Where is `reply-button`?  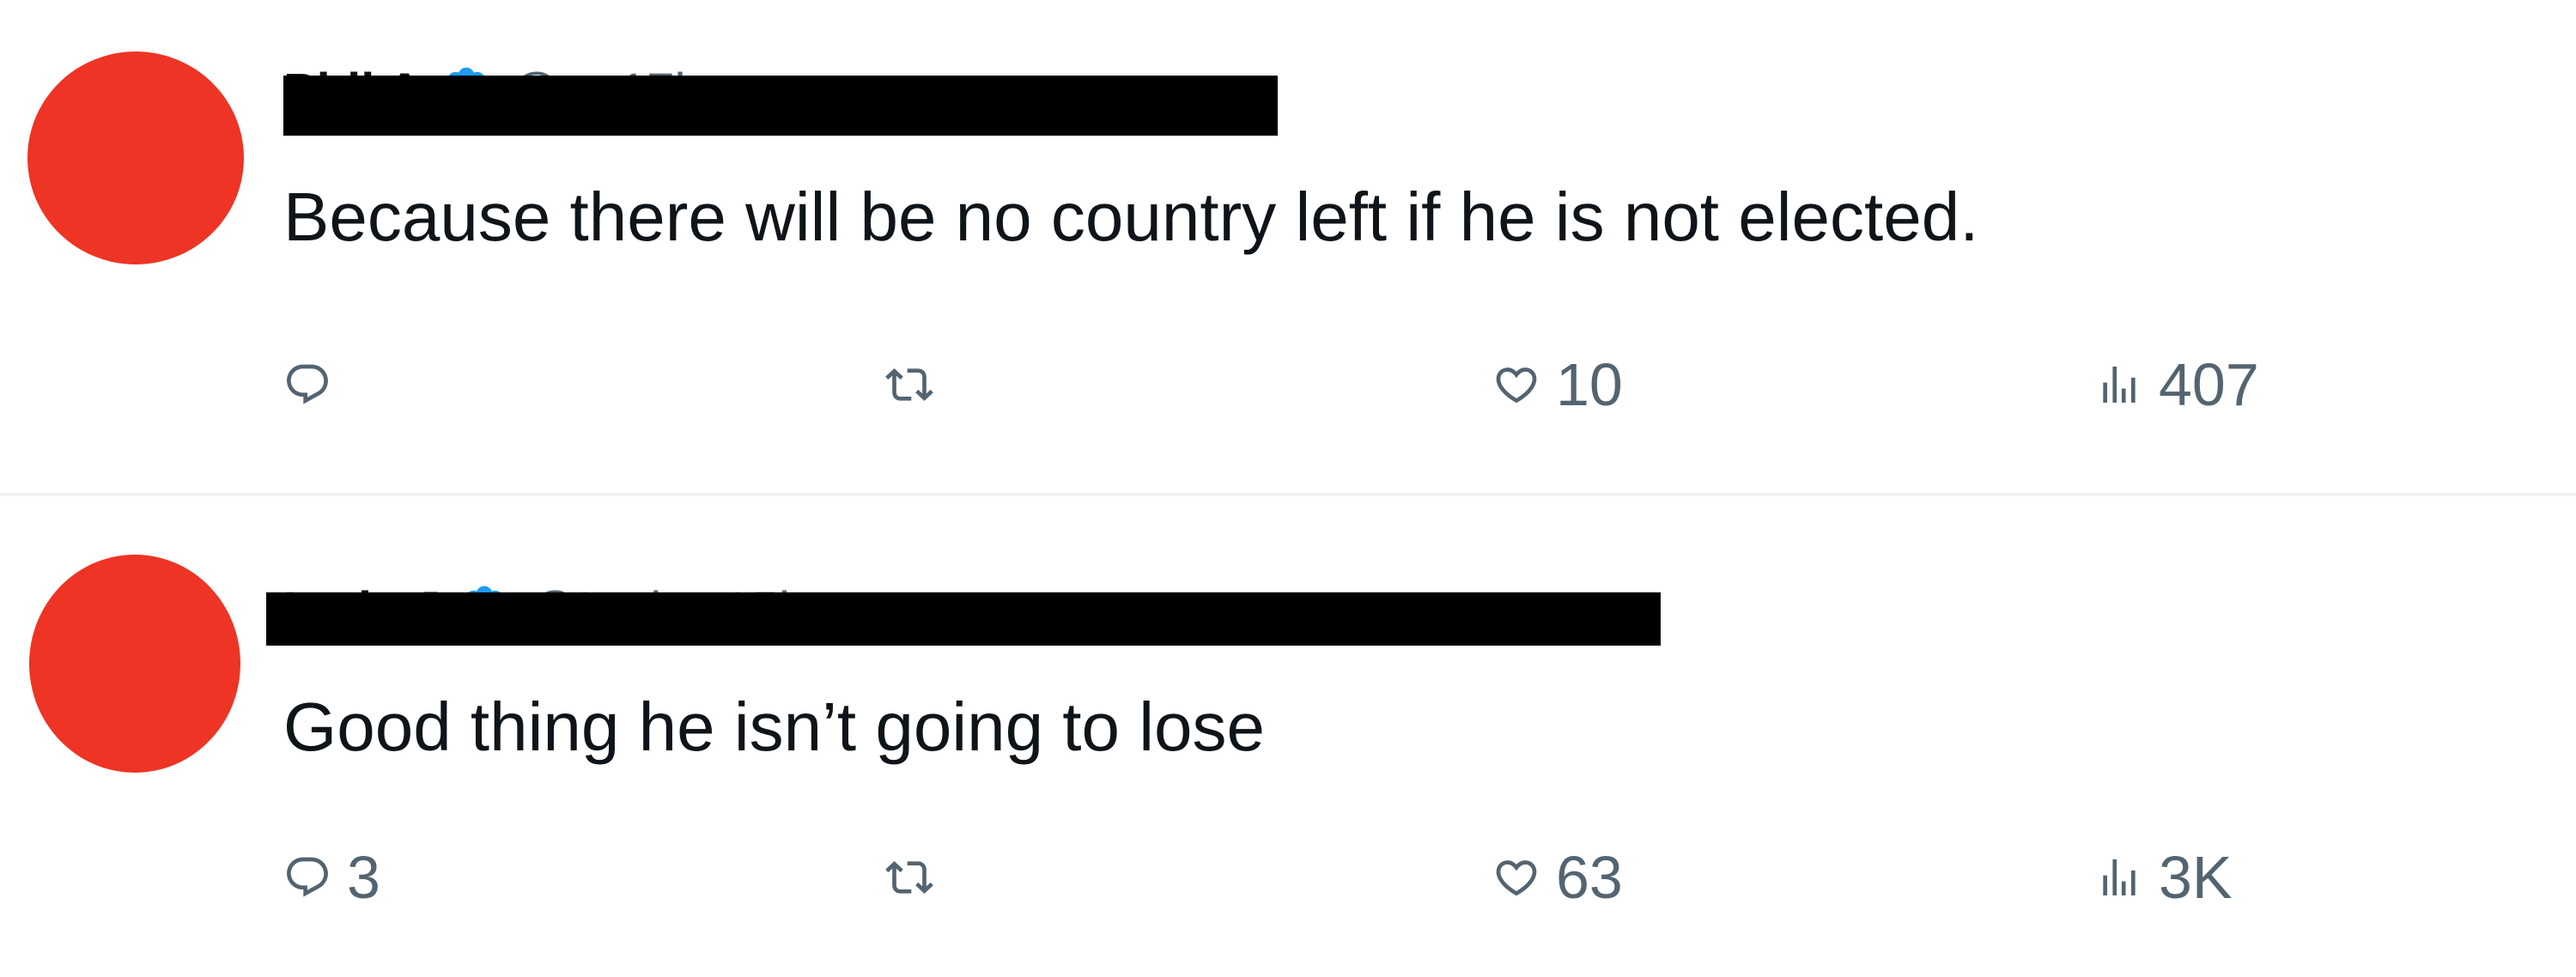
reply-button is located at coordinates (315, 385).